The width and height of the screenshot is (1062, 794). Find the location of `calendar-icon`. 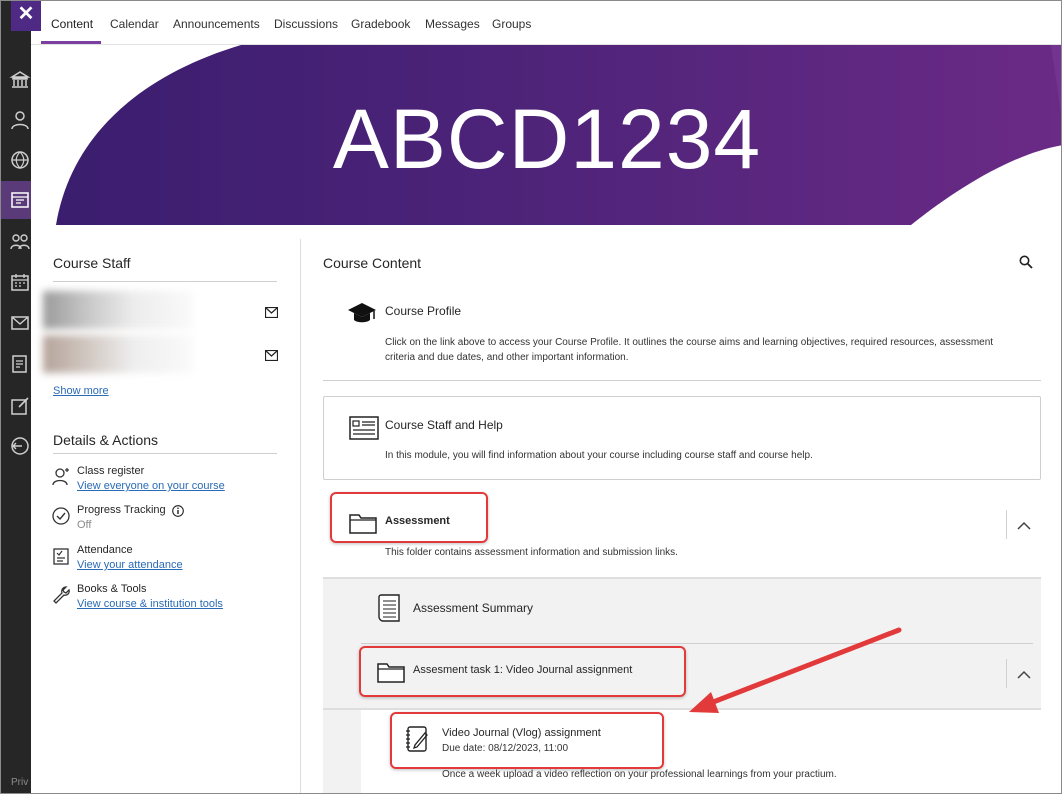

calendar-icon is located at coordinates (20, 282).